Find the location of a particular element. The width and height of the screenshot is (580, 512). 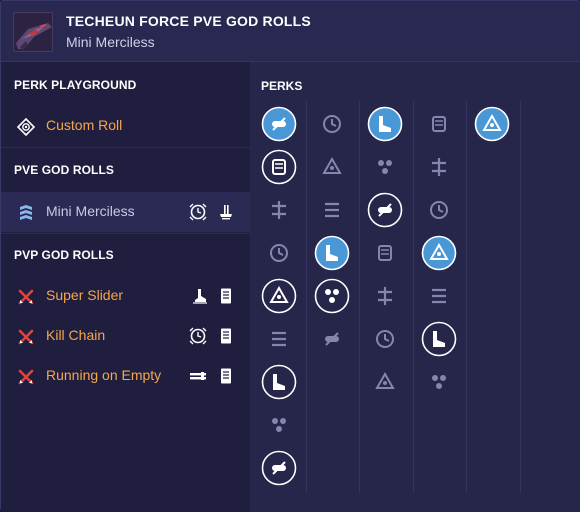

barrel-wrench-icon is located at coordinates (279, 124).